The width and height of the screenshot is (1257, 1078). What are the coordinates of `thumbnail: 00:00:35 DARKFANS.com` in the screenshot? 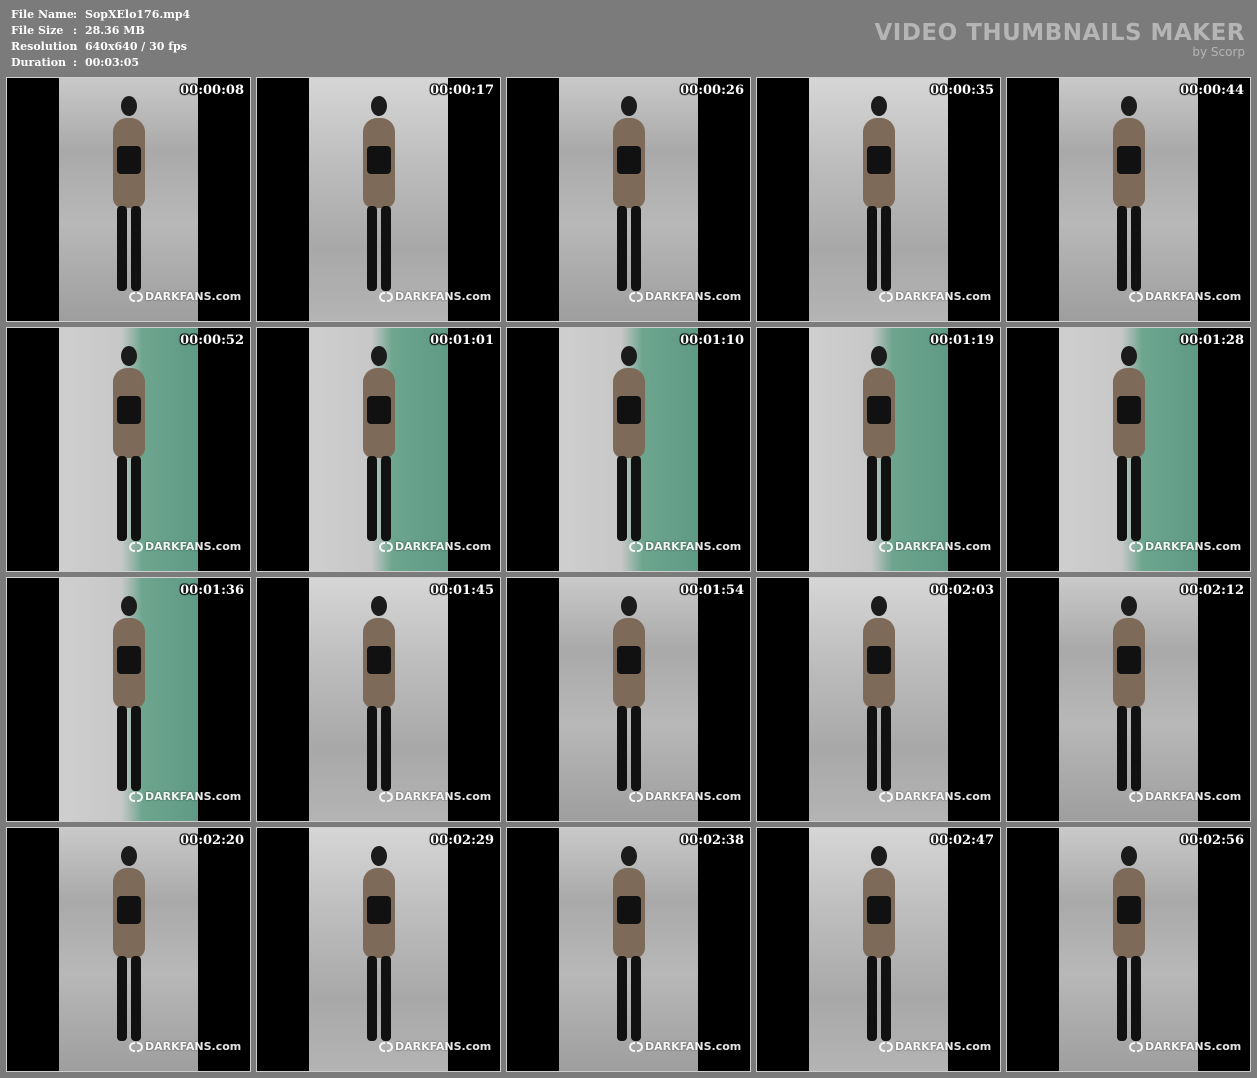 It's located at (878, 199).